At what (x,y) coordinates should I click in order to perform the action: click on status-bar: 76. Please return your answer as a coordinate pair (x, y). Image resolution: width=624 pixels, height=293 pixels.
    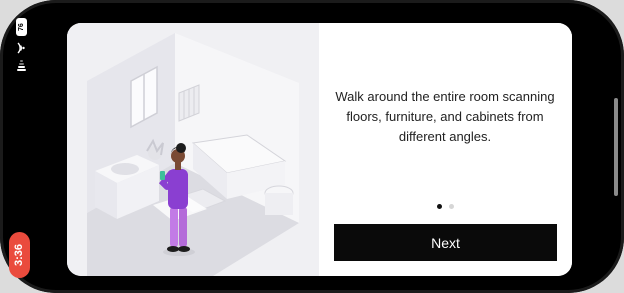
    Looking at the image, I should click on (21, 44).